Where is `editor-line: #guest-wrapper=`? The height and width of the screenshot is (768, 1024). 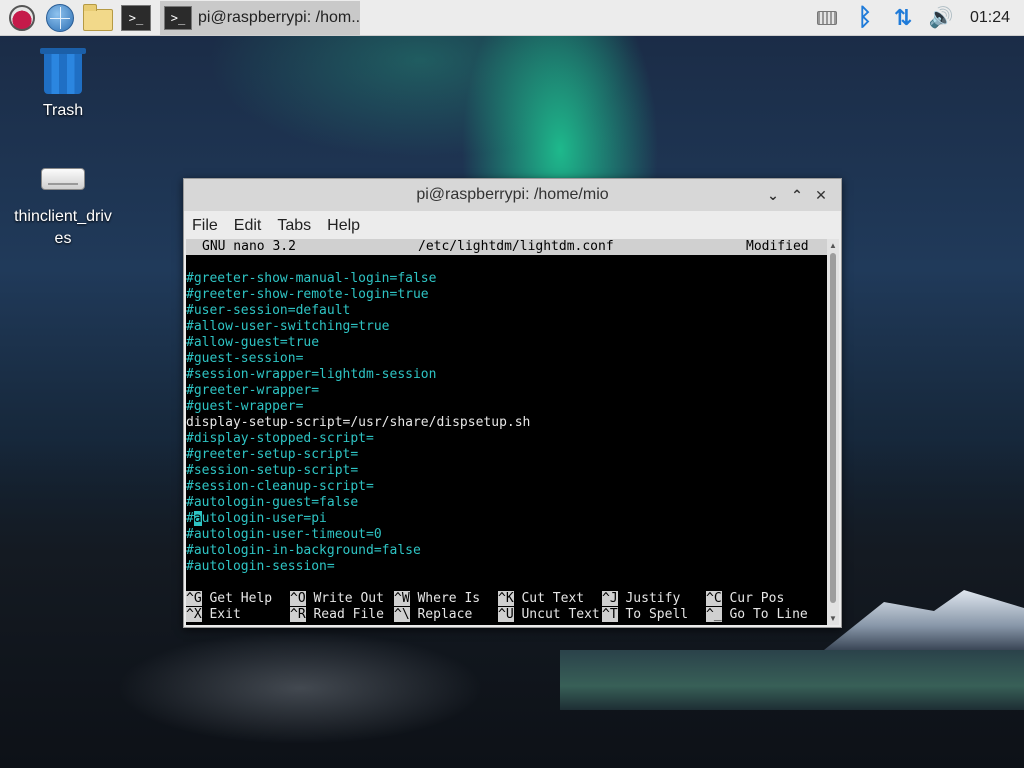 editor-line: #guest-wrapper= is located at coordinates (245, 406).